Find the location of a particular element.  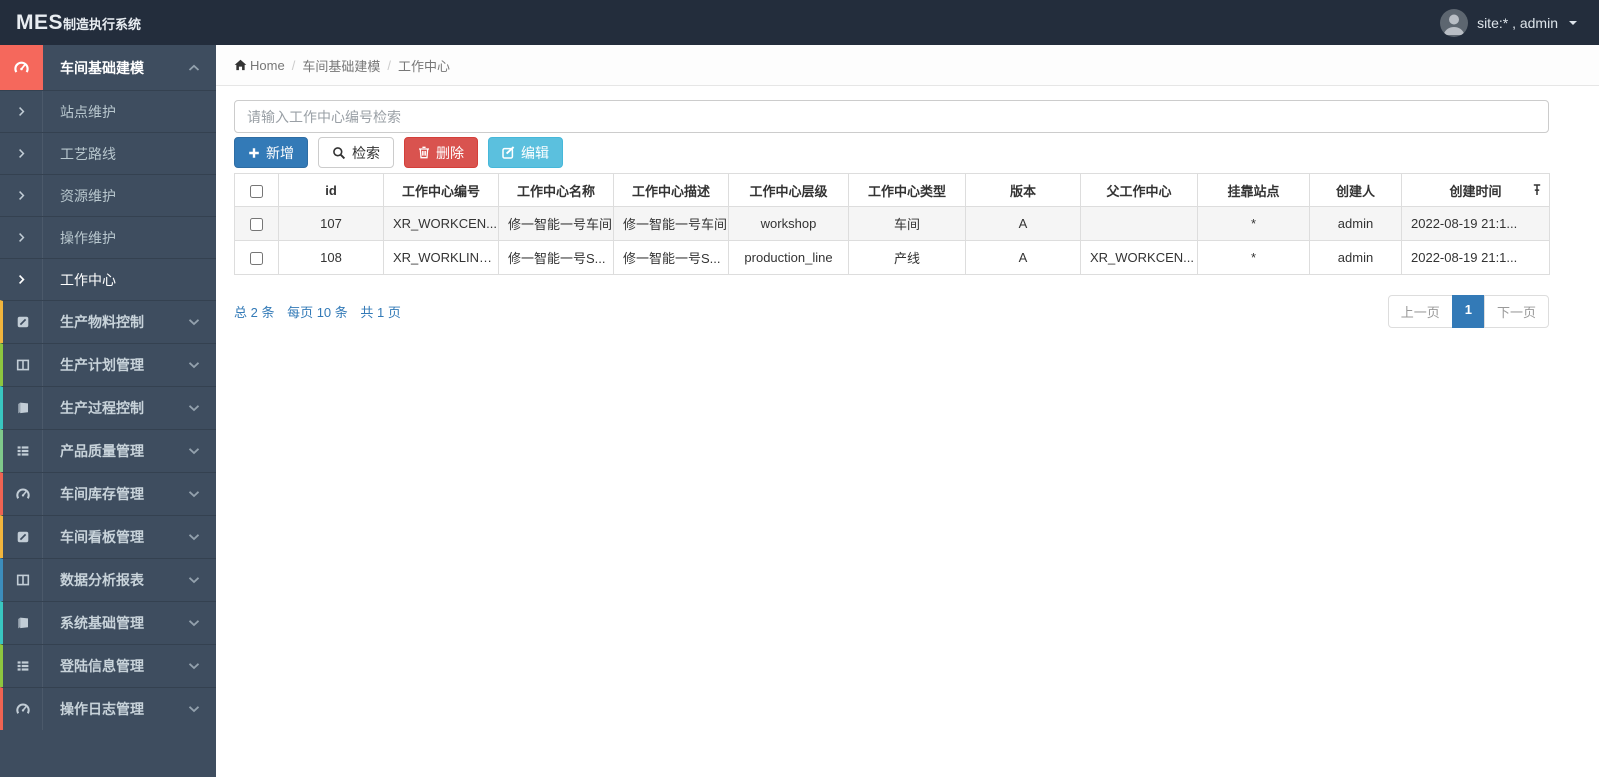

page-1-button: 1 is located at coordinates (1468, 311).